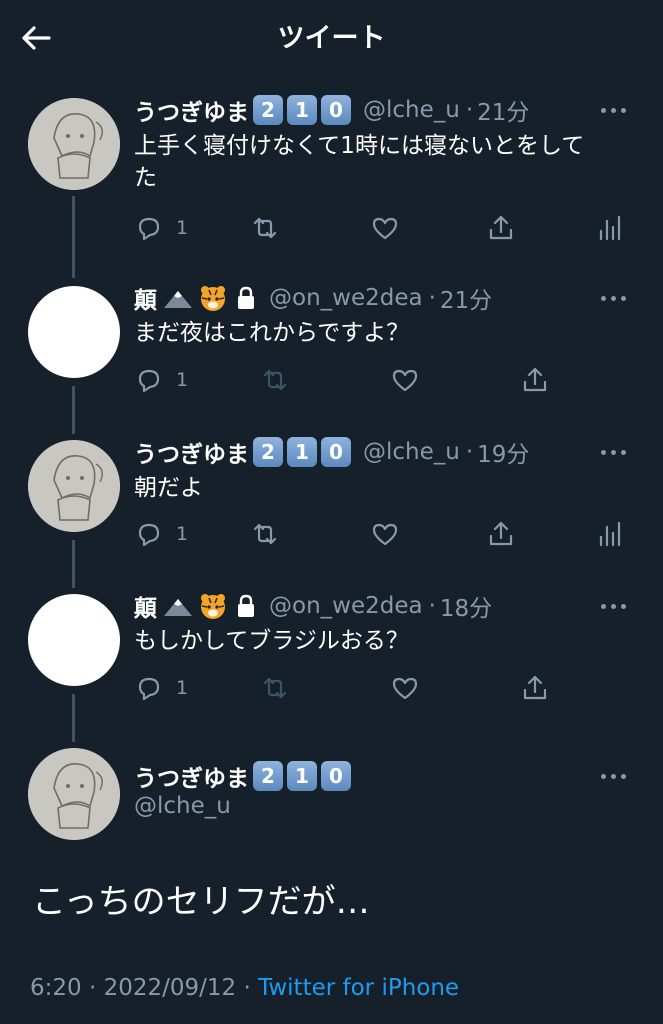 The width and height of the screenshot is (663, 1024). I want to click on tweet-header: 顛 @on_we2dea · 21分, so click(313, 298).